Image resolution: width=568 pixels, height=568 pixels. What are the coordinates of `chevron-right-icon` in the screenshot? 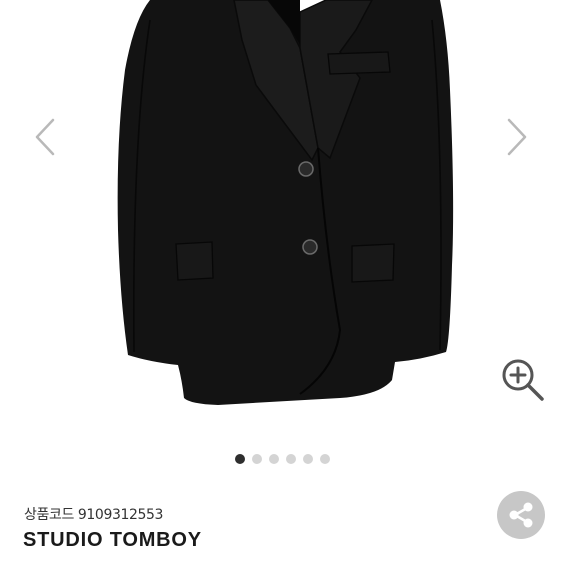 It's located at (517, 137).